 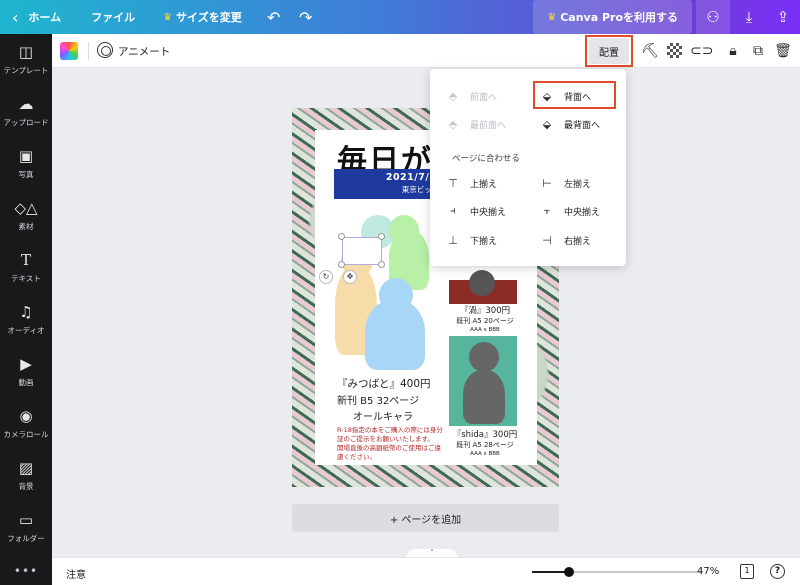 I want to click on sidebar-item-photos: ▣ 写真, so click(x=26, y=164).